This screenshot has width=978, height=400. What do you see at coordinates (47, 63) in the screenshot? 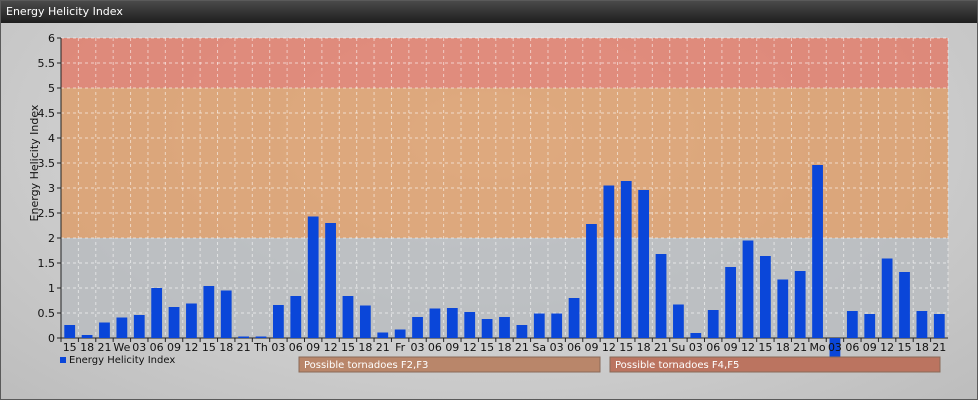
I see `y-tick-label: 5.5` at bounding box center [47, 63].